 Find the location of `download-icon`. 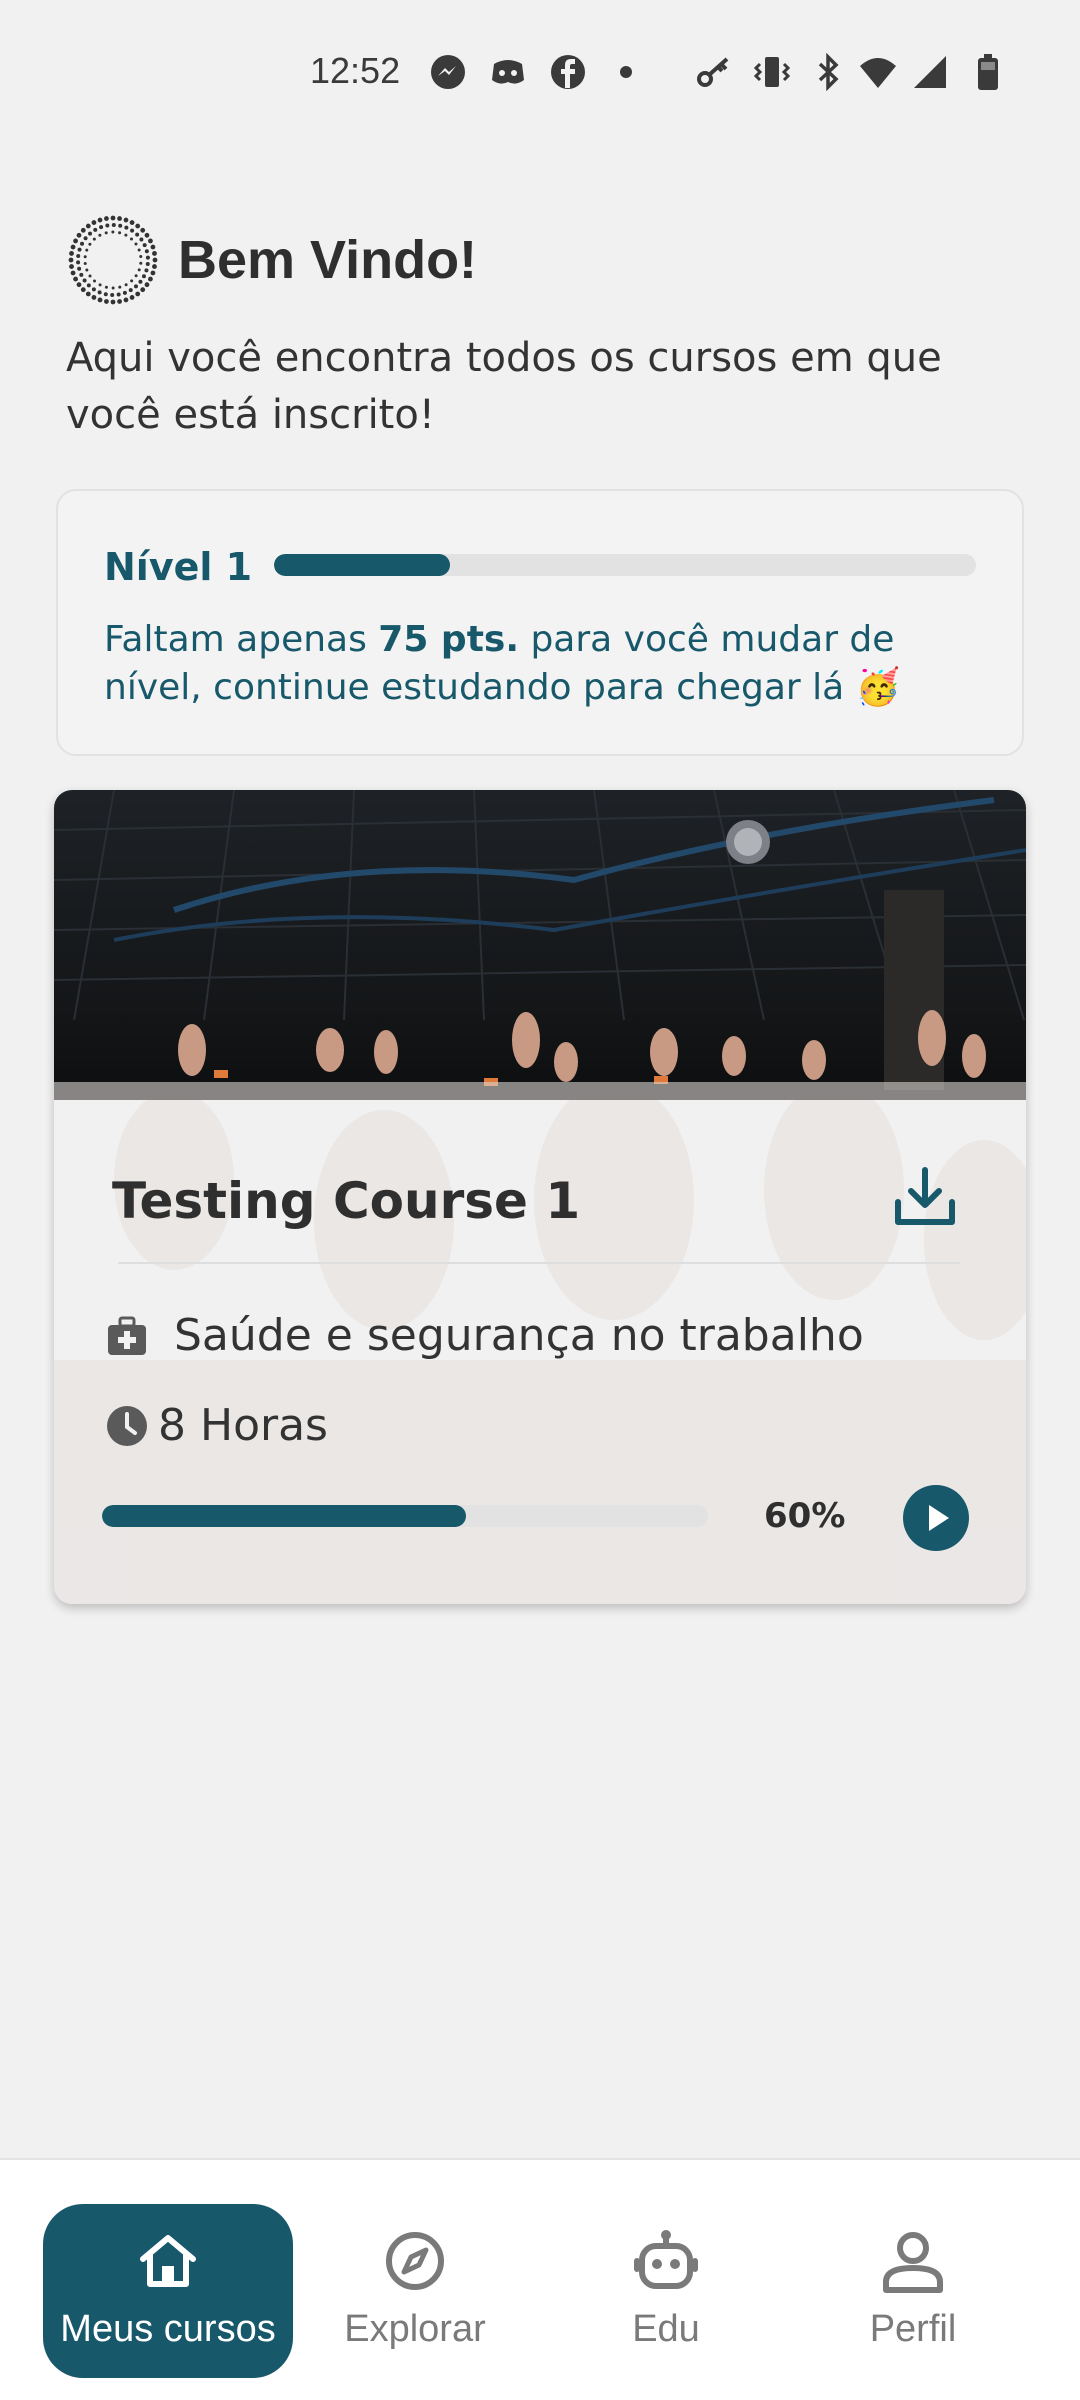

download-icon is located at coordinates (925, 1197).